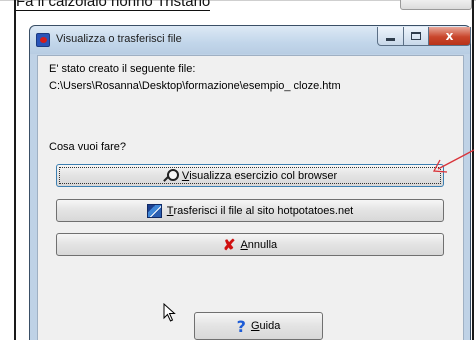 The height and width of the screenshot is (340, 476). I want to click on question-label: Cosa vuoi fare?, so click(88, 147).